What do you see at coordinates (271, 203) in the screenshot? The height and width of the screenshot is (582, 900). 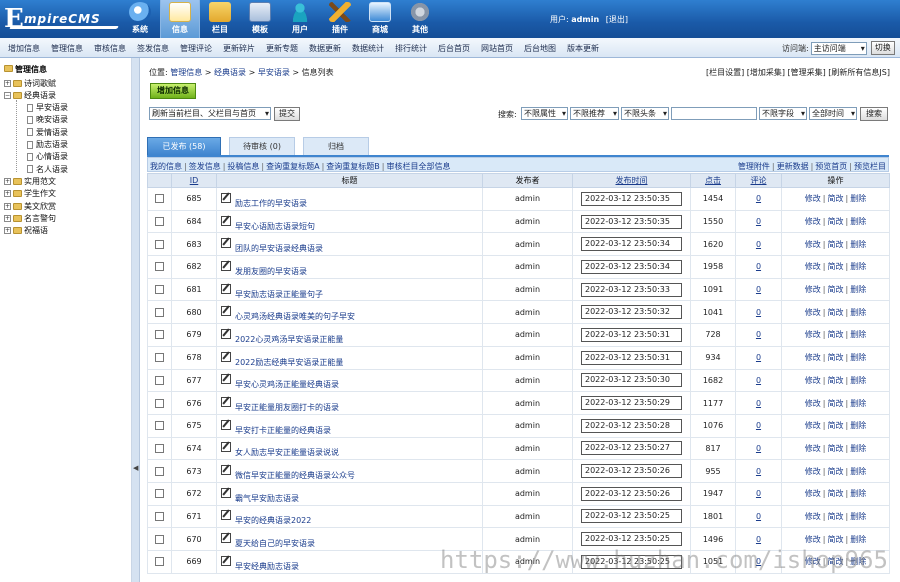 I see `row-title-link: 励志工作的早安语录` at bounding box center [271, 203].